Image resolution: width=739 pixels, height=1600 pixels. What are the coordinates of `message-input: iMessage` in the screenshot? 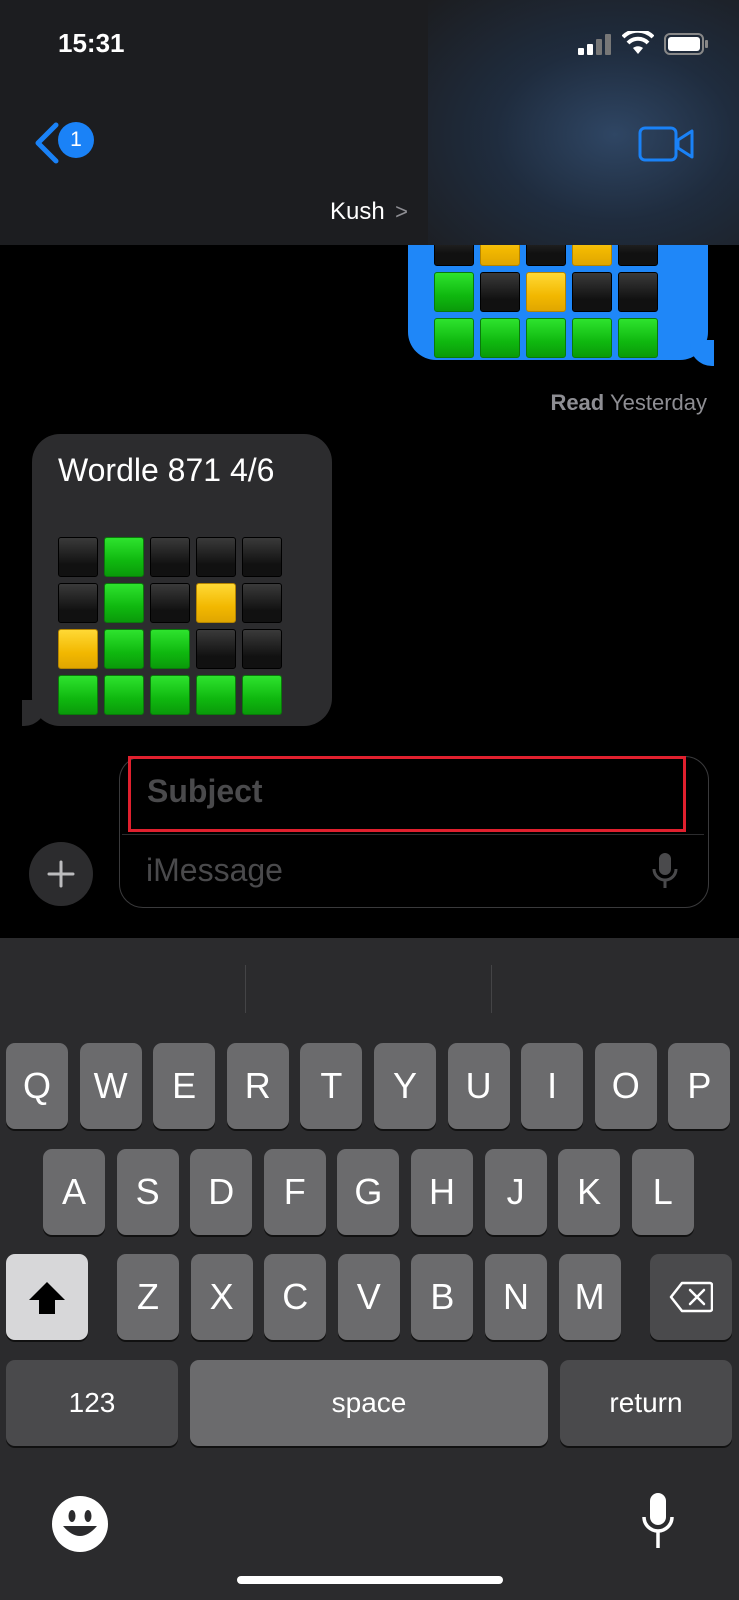 It's located at (214, 870).